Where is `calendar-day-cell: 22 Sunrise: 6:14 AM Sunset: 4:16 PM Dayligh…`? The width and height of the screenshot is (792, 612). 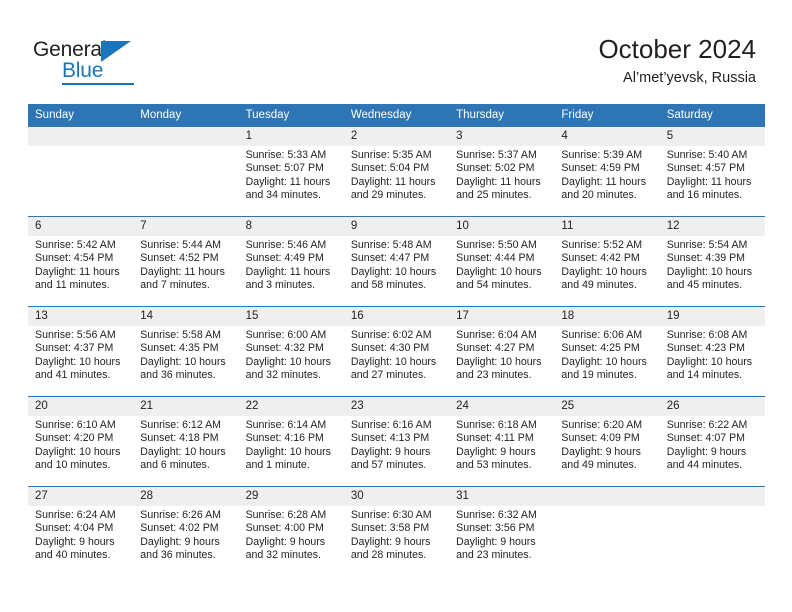
calendar-day-cell: 22 Sunrise: 6:14 AM Sunset: 4:16 PM Dayligh… is located at coordinates (291, 441).